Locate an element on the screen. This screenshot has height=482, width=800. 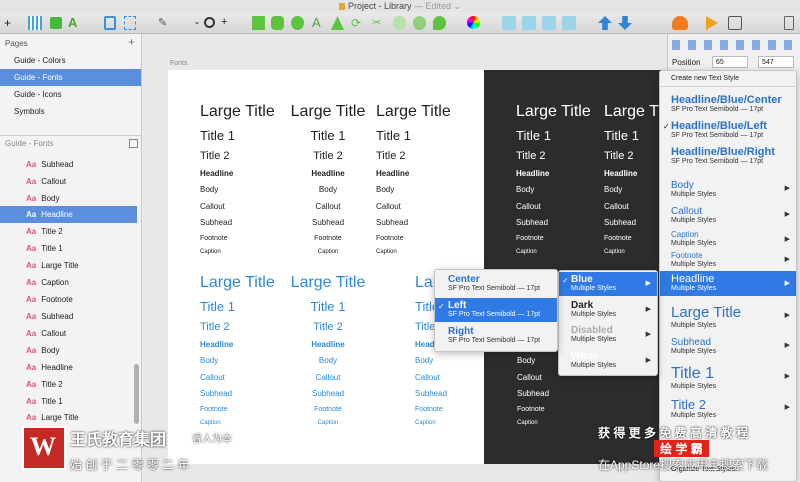
union-icon is located at coordinates (509, 23).